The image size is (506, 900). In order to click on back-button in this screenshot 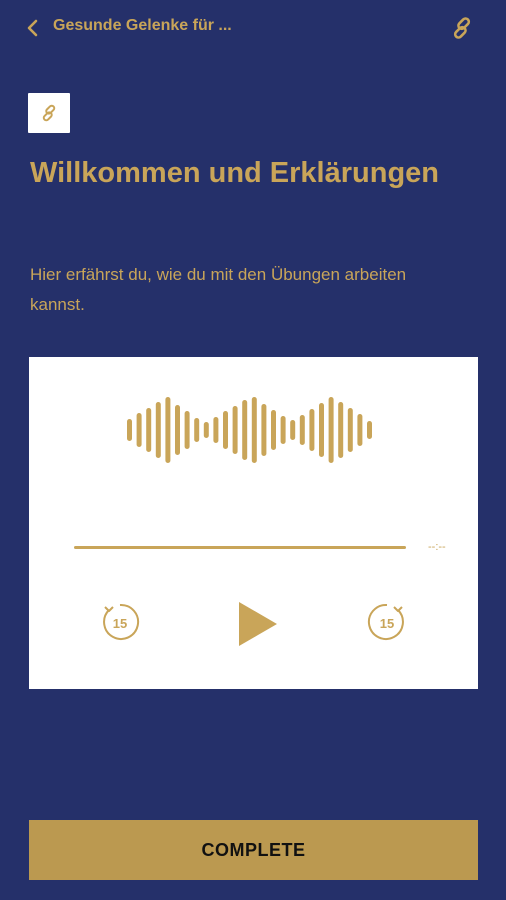, I will do `click(32, 28)`.